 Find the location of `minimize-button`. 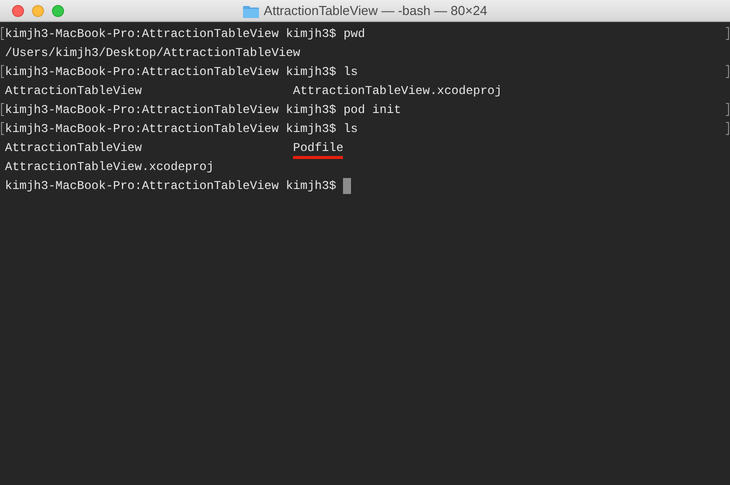

minimize-button is located at coordinates (38, 10).